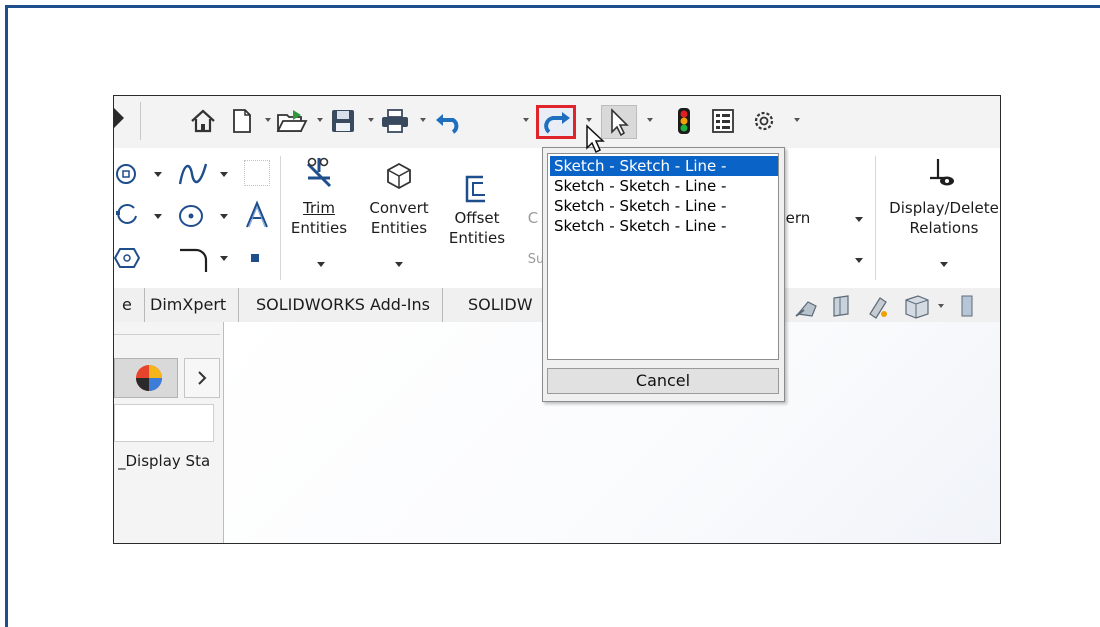  I want to click on display-delete-relations-button: Display/Delete Relations, so click(940, 218).